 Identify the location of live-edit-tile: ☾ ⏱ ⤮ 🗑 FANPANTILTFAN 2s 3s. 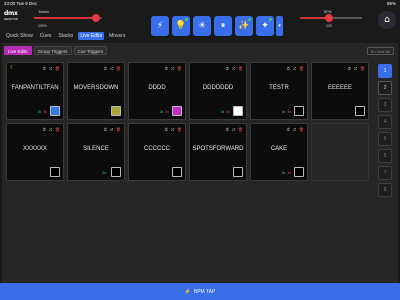
(35, 91).